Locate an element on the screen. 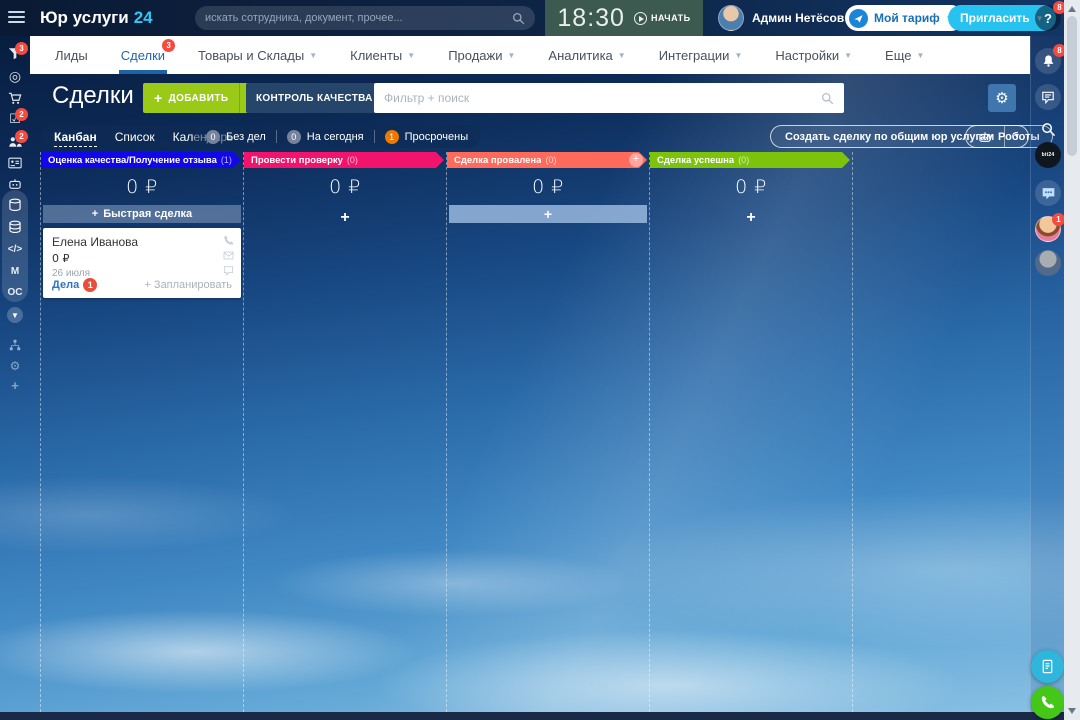 The height and width of the screenshot is (720, 1080). crm-funnel-icon: 3 is located at coordinates (15, 52).